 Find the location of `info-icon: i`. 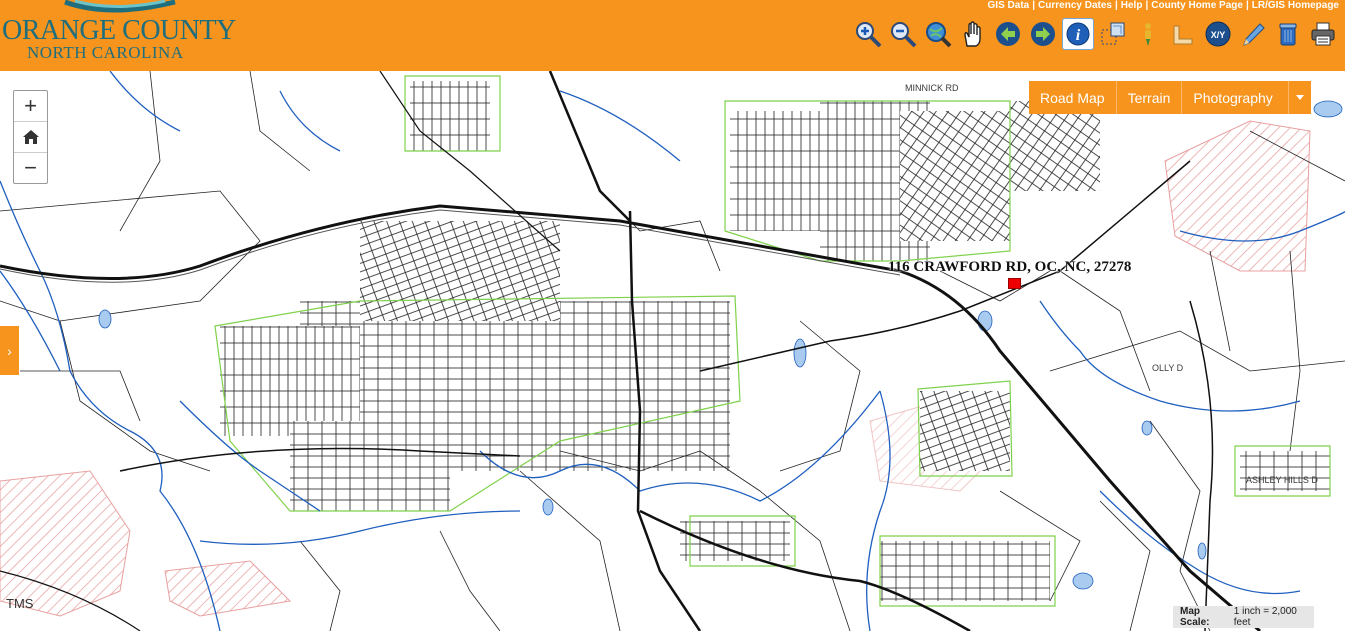

info-icon: i is located at coordinates (1078, 34).